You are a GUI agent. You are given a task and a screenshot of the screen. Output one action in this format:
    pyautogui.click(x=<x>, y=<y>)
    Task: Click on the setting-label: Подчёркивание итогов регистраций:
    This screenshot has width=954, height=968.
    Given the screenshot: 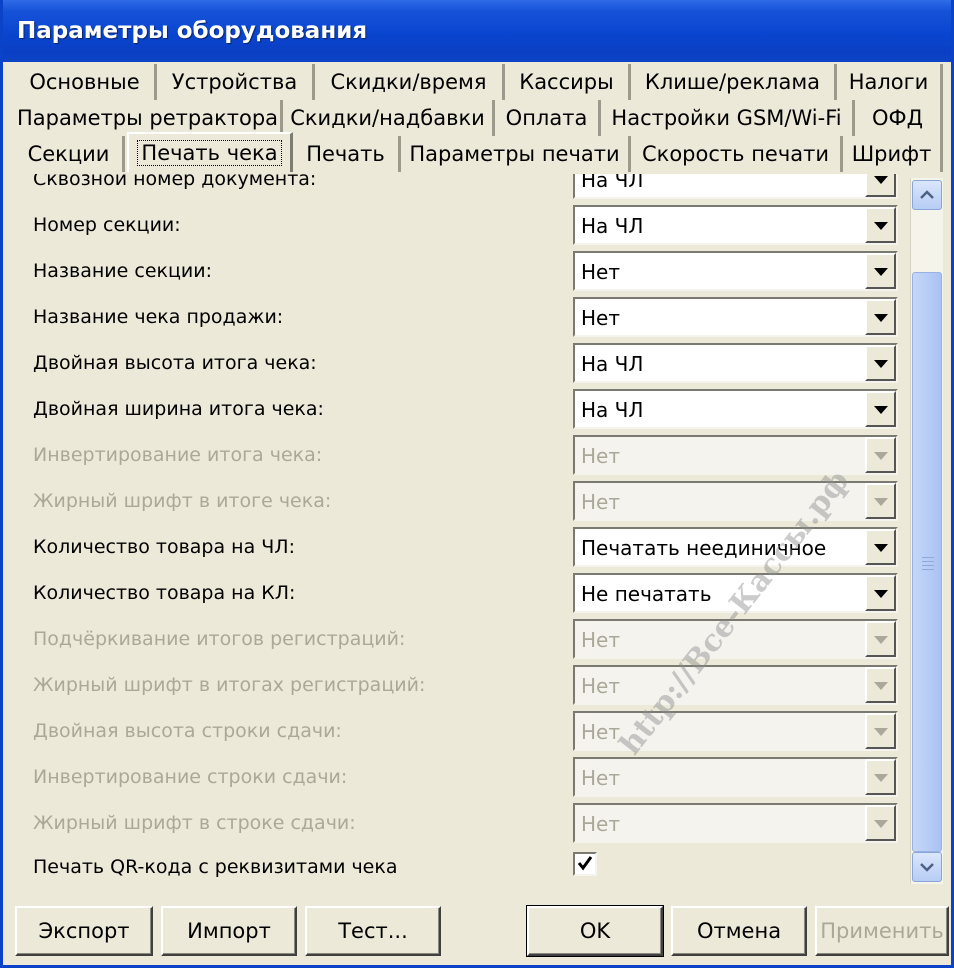 What is the action you would take?
    pyautogui.click(x=219, y=639)
    